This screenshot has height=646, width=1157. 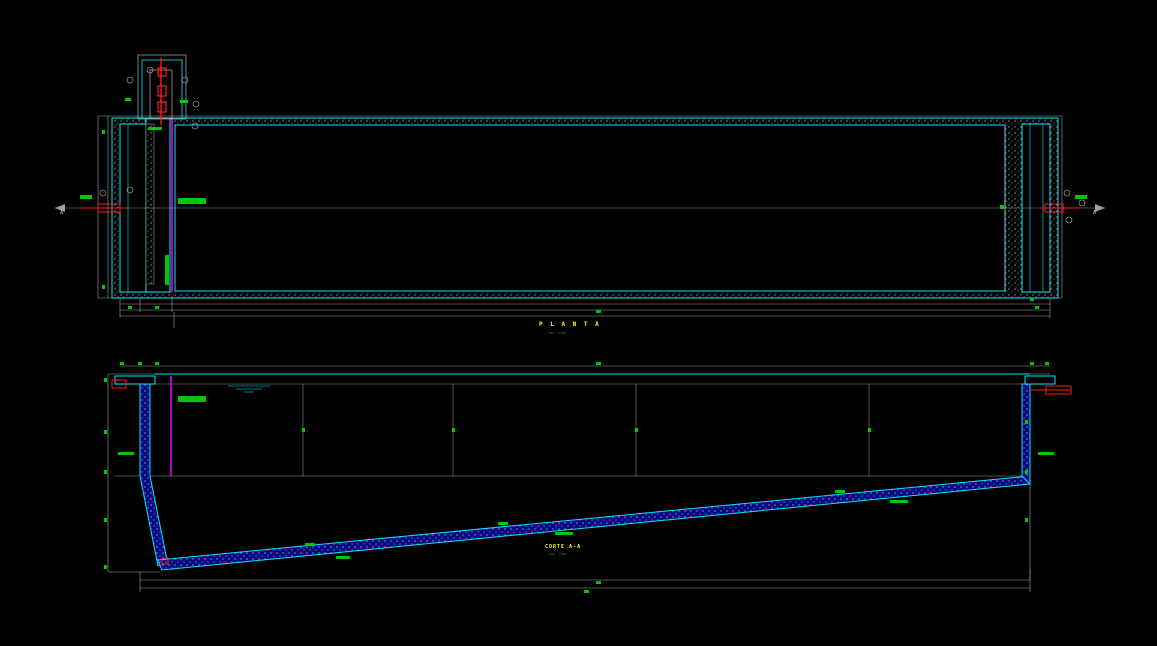 I want to click on plan-inlet-channel, so click(x=159, y=205).